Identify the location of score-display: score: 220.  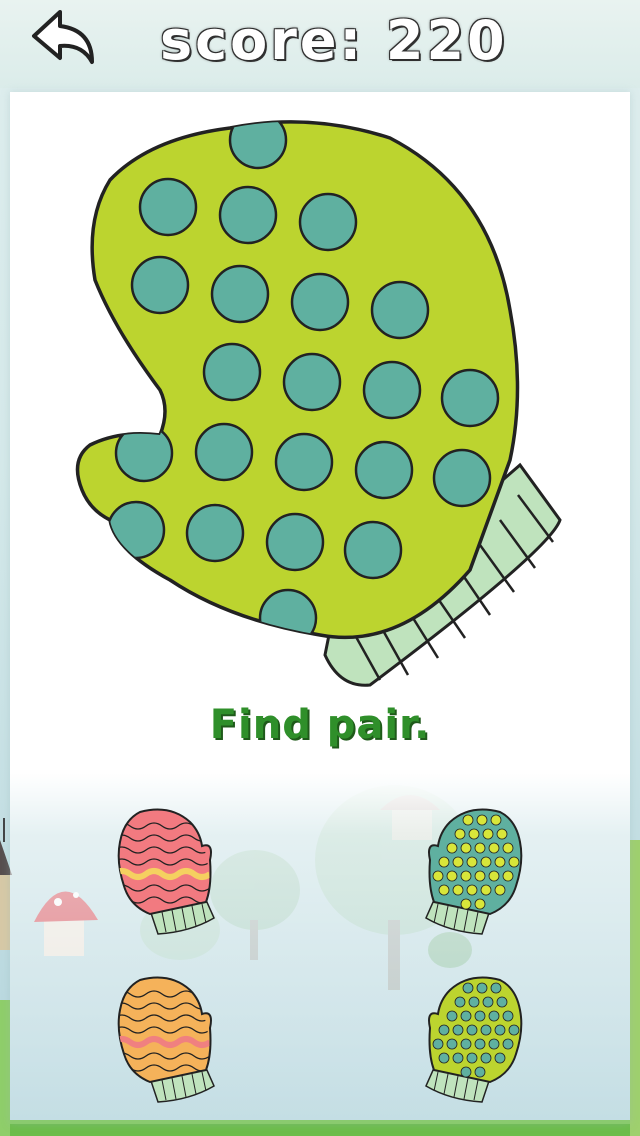
(334, 40).